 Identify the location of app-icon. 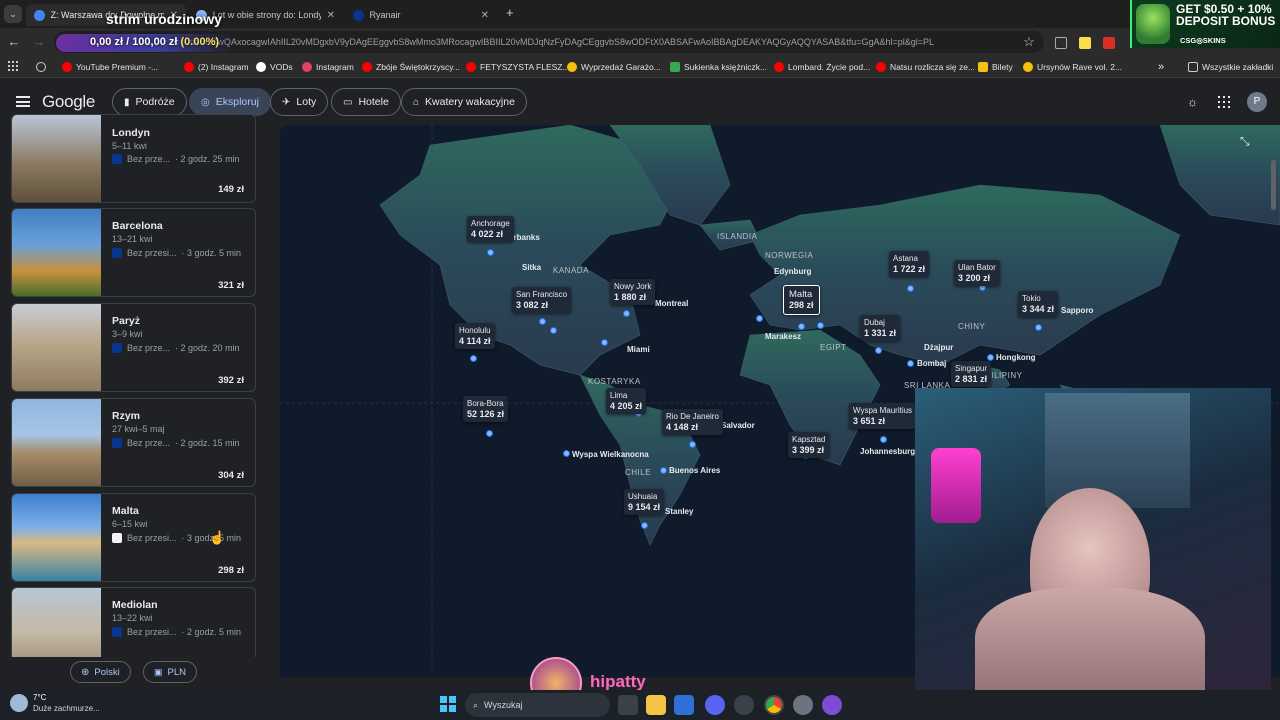
(744, 705).